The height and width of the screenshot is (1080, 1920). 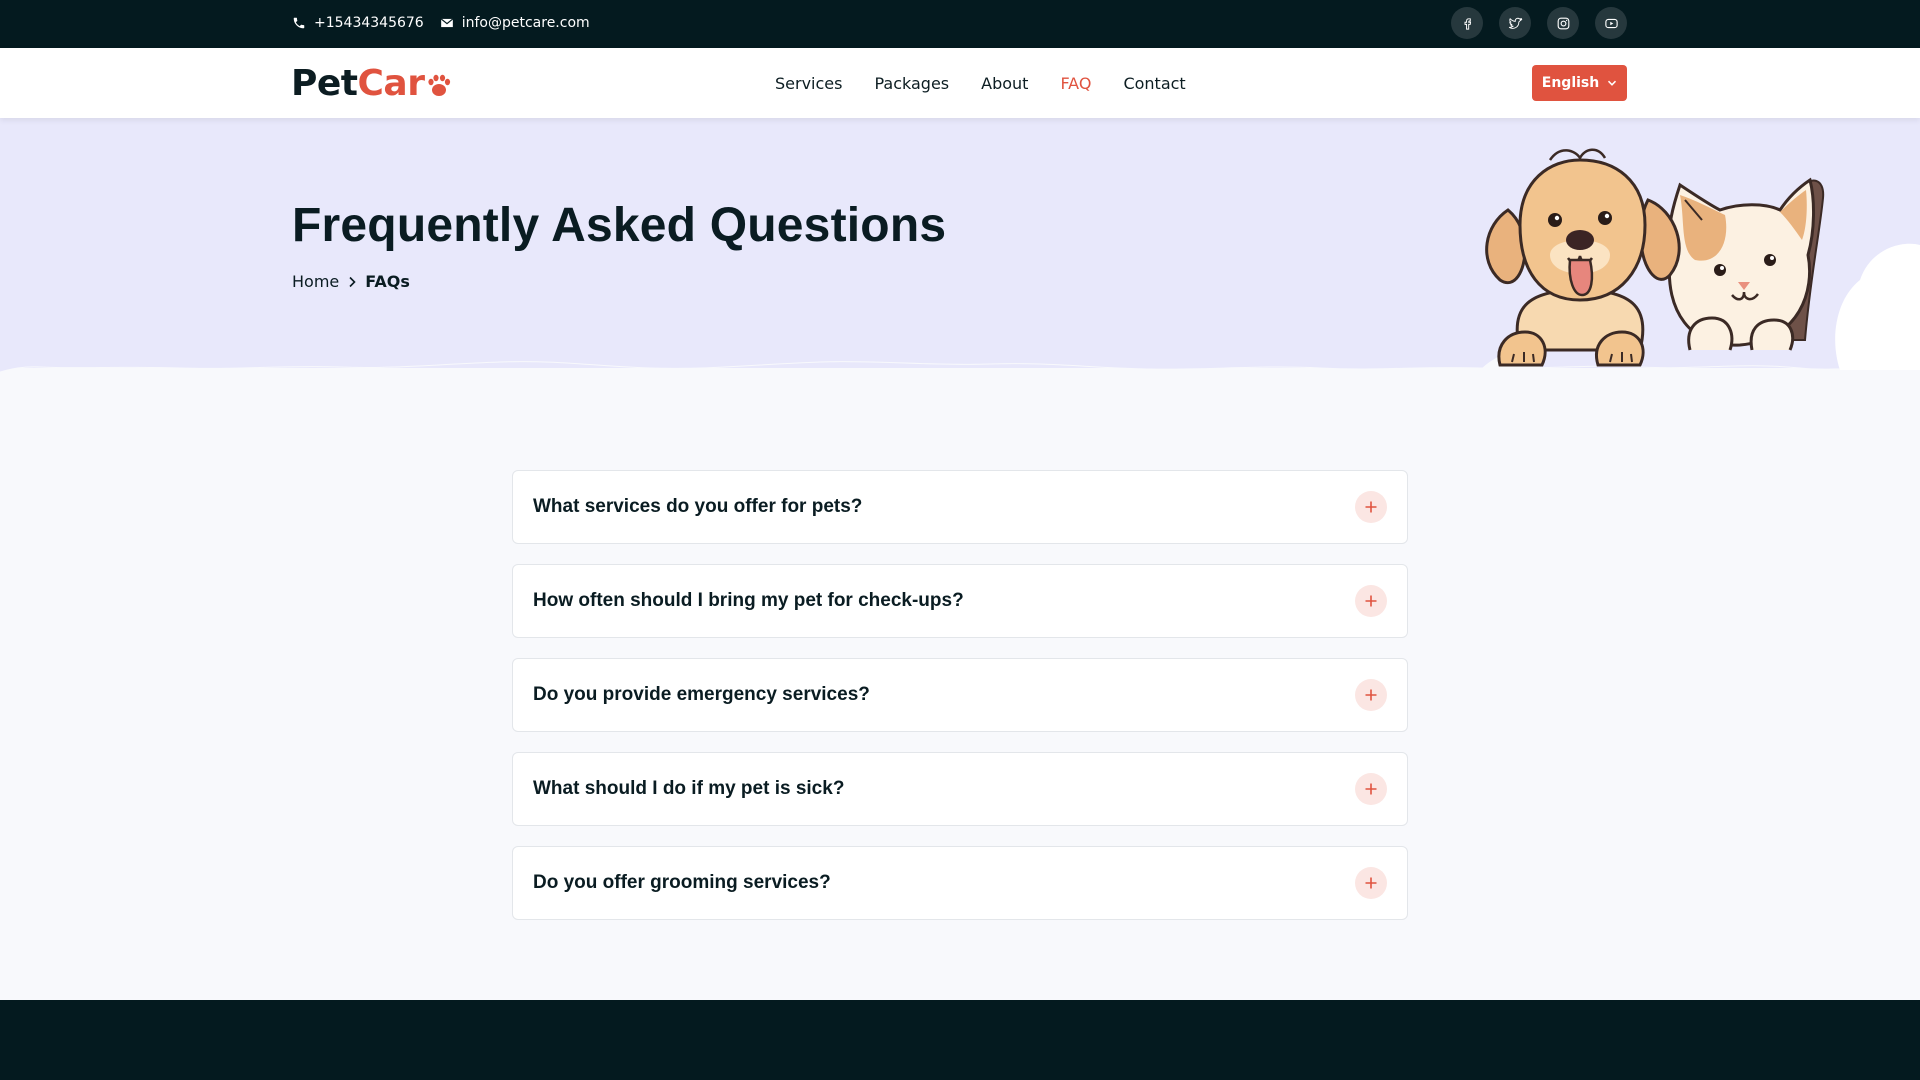 I want to click on youtube-button, so click(x=1611, y=23).